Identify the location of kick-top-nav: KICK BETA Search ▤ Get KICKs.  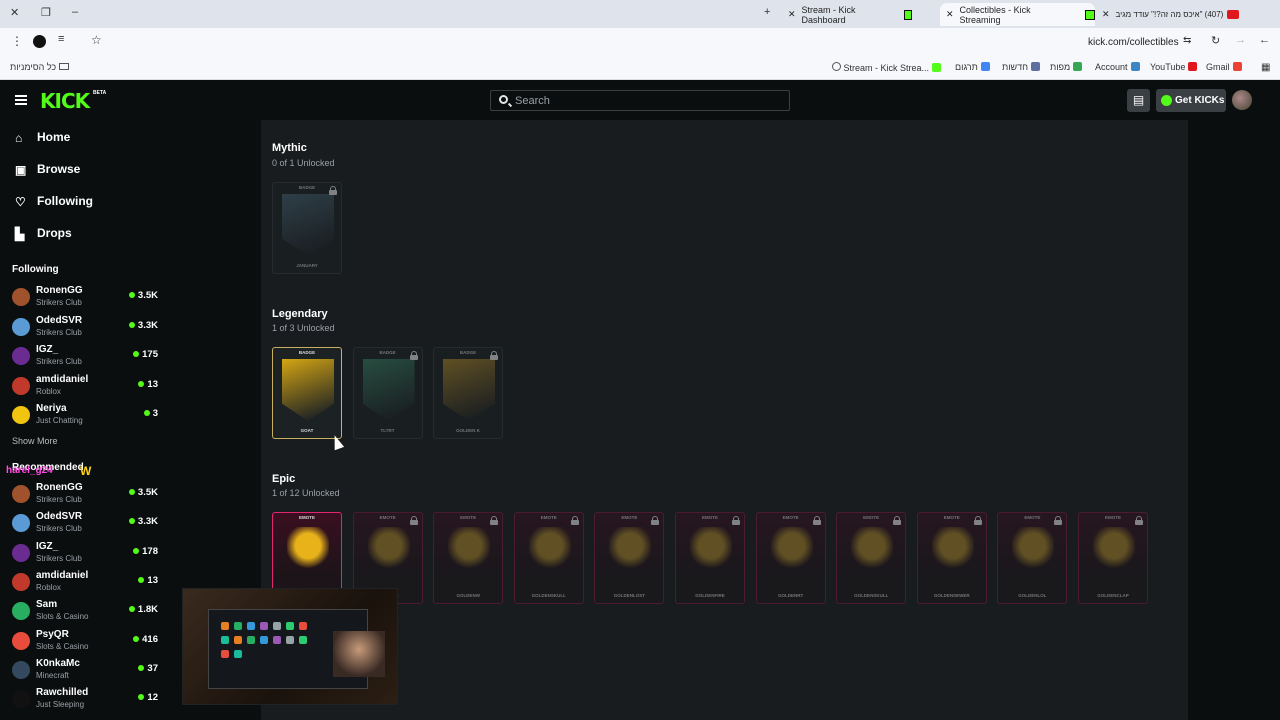
(640, 100).